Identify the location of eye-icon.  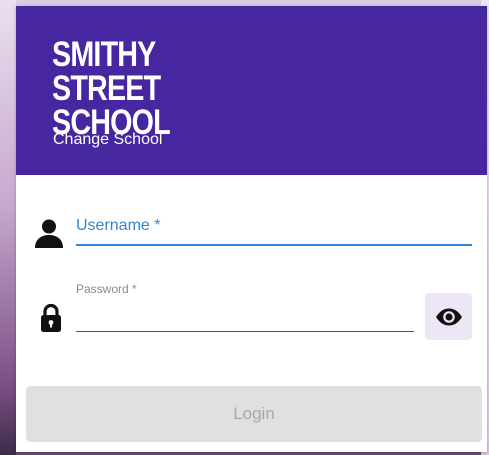
(448, 316).